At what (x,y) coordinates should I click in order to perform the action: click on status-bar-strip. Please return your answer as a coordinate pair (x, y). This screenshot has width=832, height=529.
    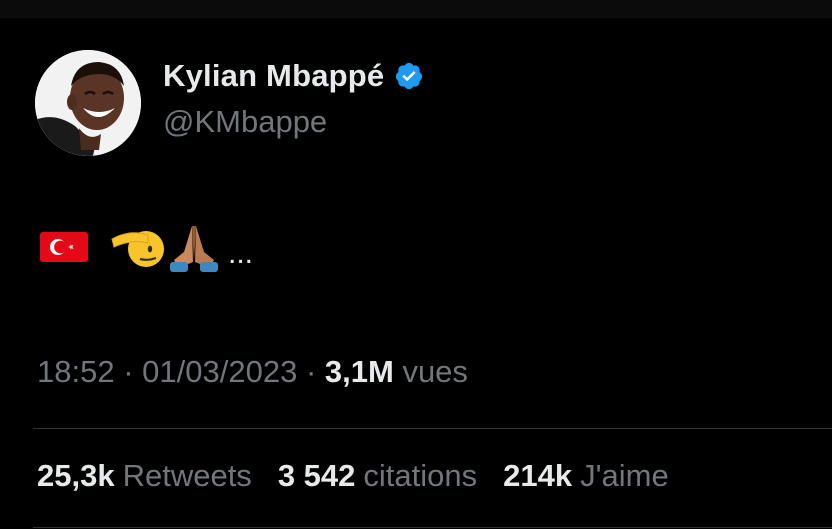
    Looking at the image, I should click on (416, 9).